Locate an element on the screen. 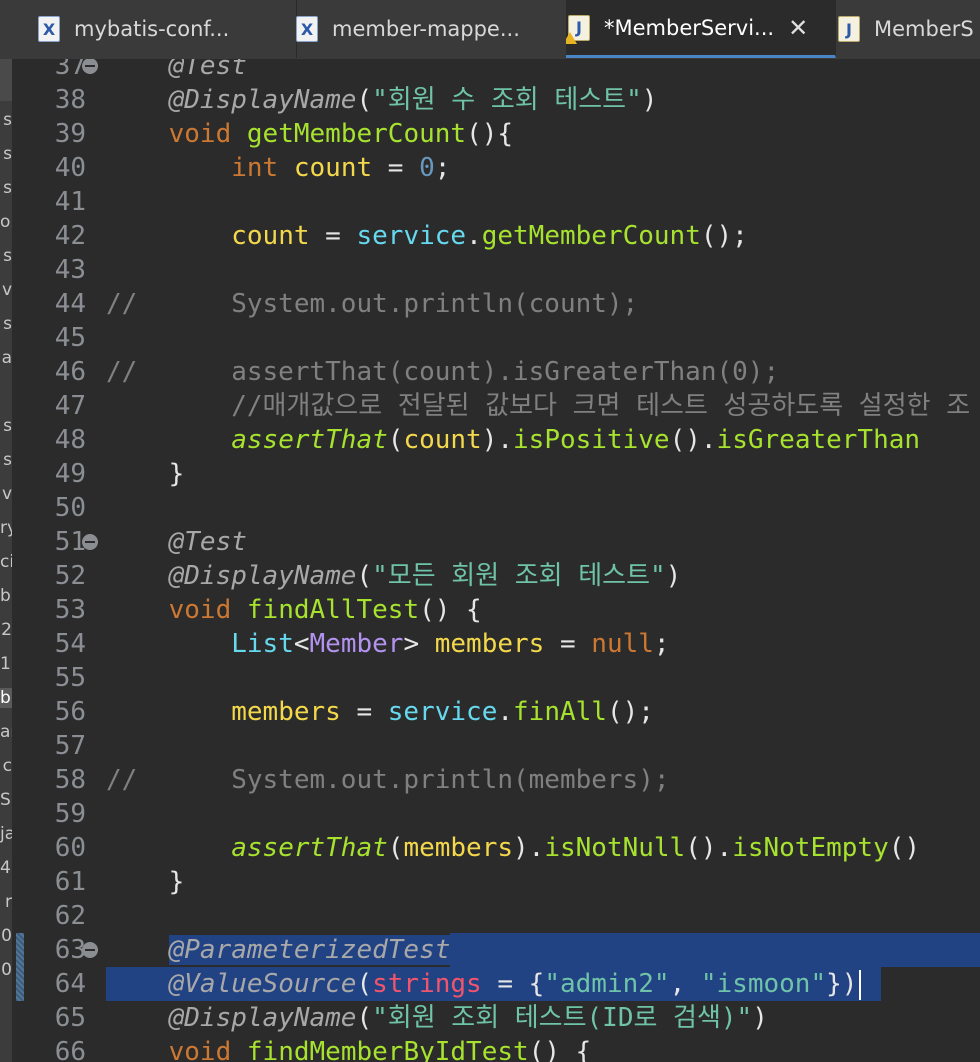 This screenshot has width=980, height=1062. code-line: 63 @ParameterizedTest is located at coordinates (496, 950).